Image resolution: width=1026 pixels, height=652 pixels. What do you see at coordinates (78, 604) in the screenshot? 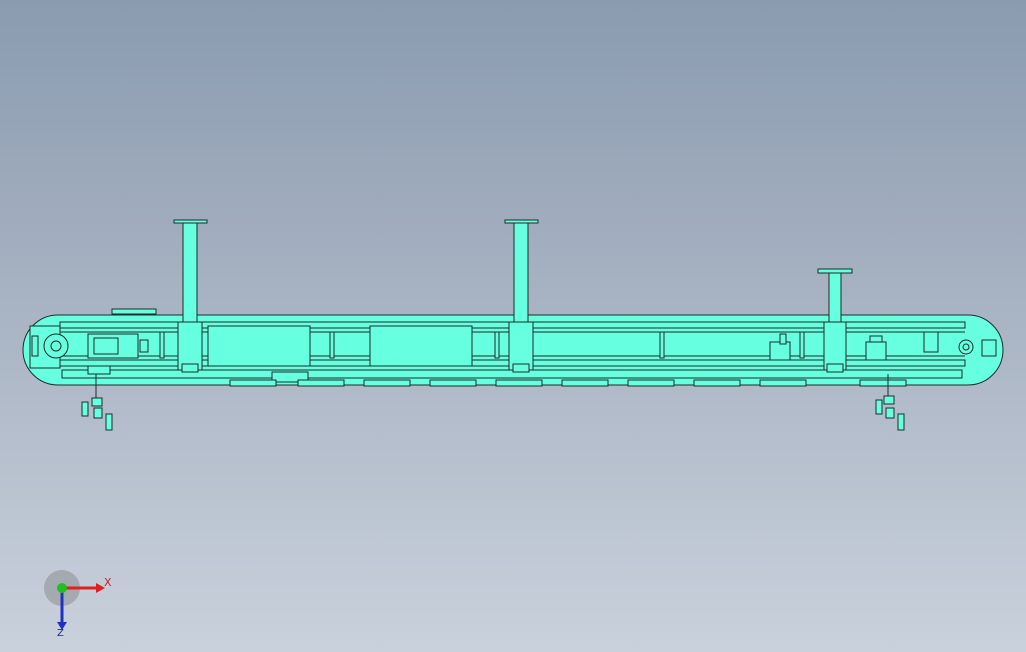
I see `coordinate-triad: X Z` at bounding box center [78, 604].